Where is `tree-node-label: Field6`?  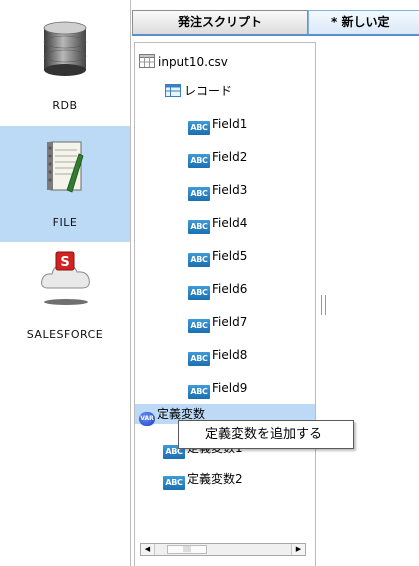
tree-node-label: Field6 is located at coordinates (230, 289).